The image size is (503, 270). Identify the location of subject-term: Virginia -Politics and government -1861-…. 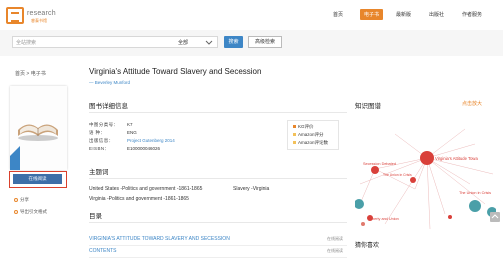
(139, 199).